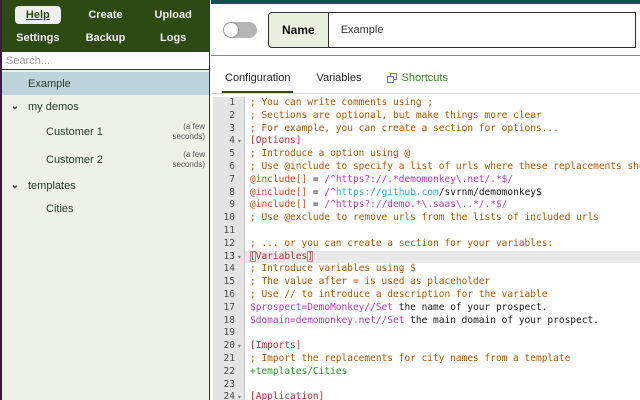  What do you see at coordinates (442, 395) in the screenshot?
I see `code-line-text: [Application]` at bounding box center [442, 395].